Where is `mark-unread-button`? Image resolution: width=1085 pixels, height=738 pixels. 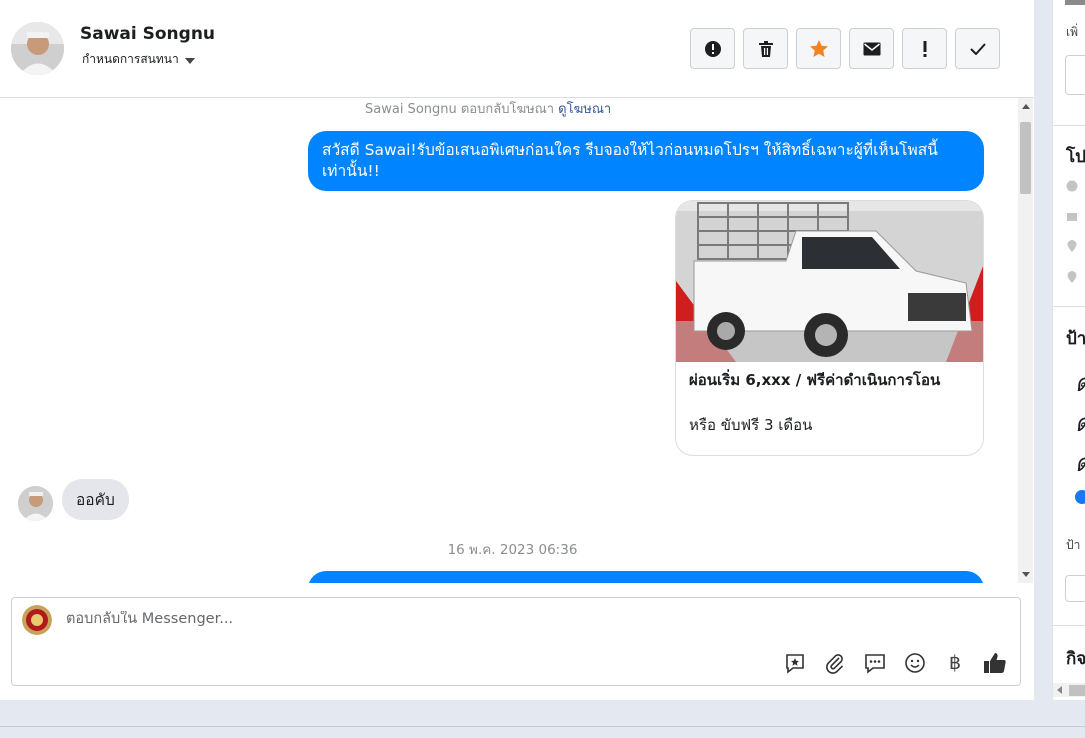 mark-unread-button is located at coordinates (871, 48).